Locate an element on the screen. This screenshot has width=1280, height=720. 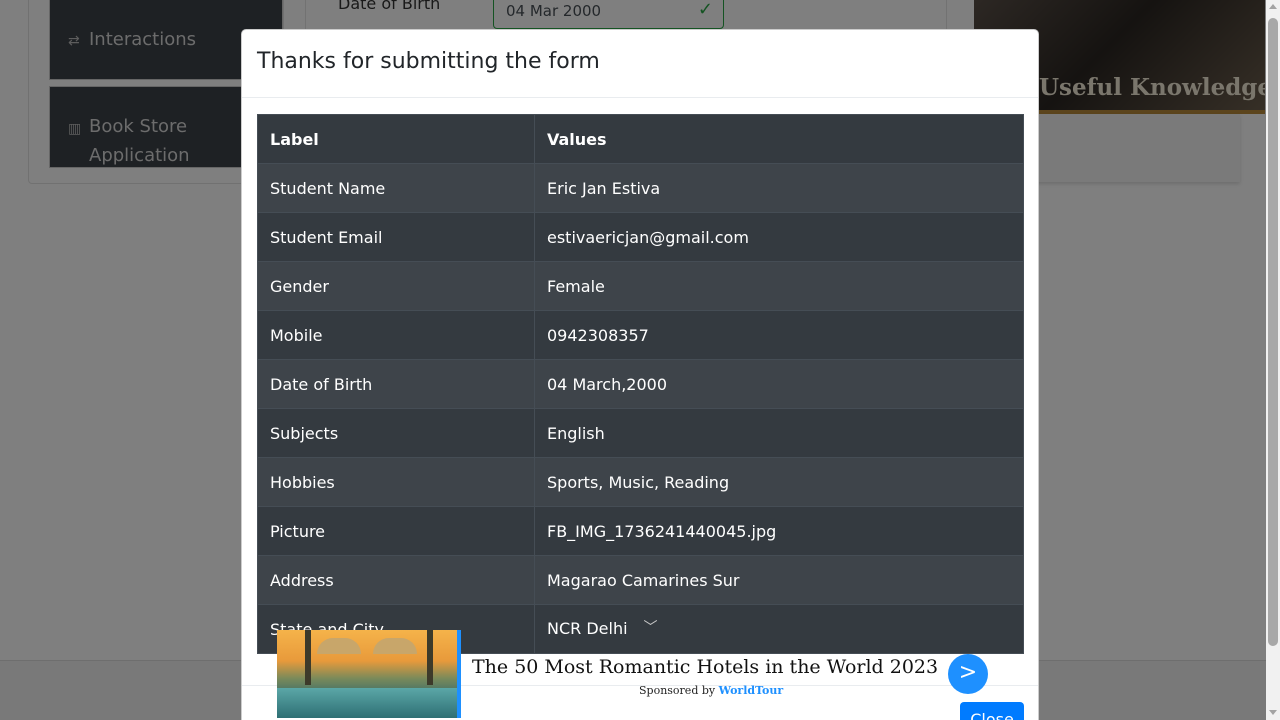
row-label: Hobbies is located at coordinates (396, 482).